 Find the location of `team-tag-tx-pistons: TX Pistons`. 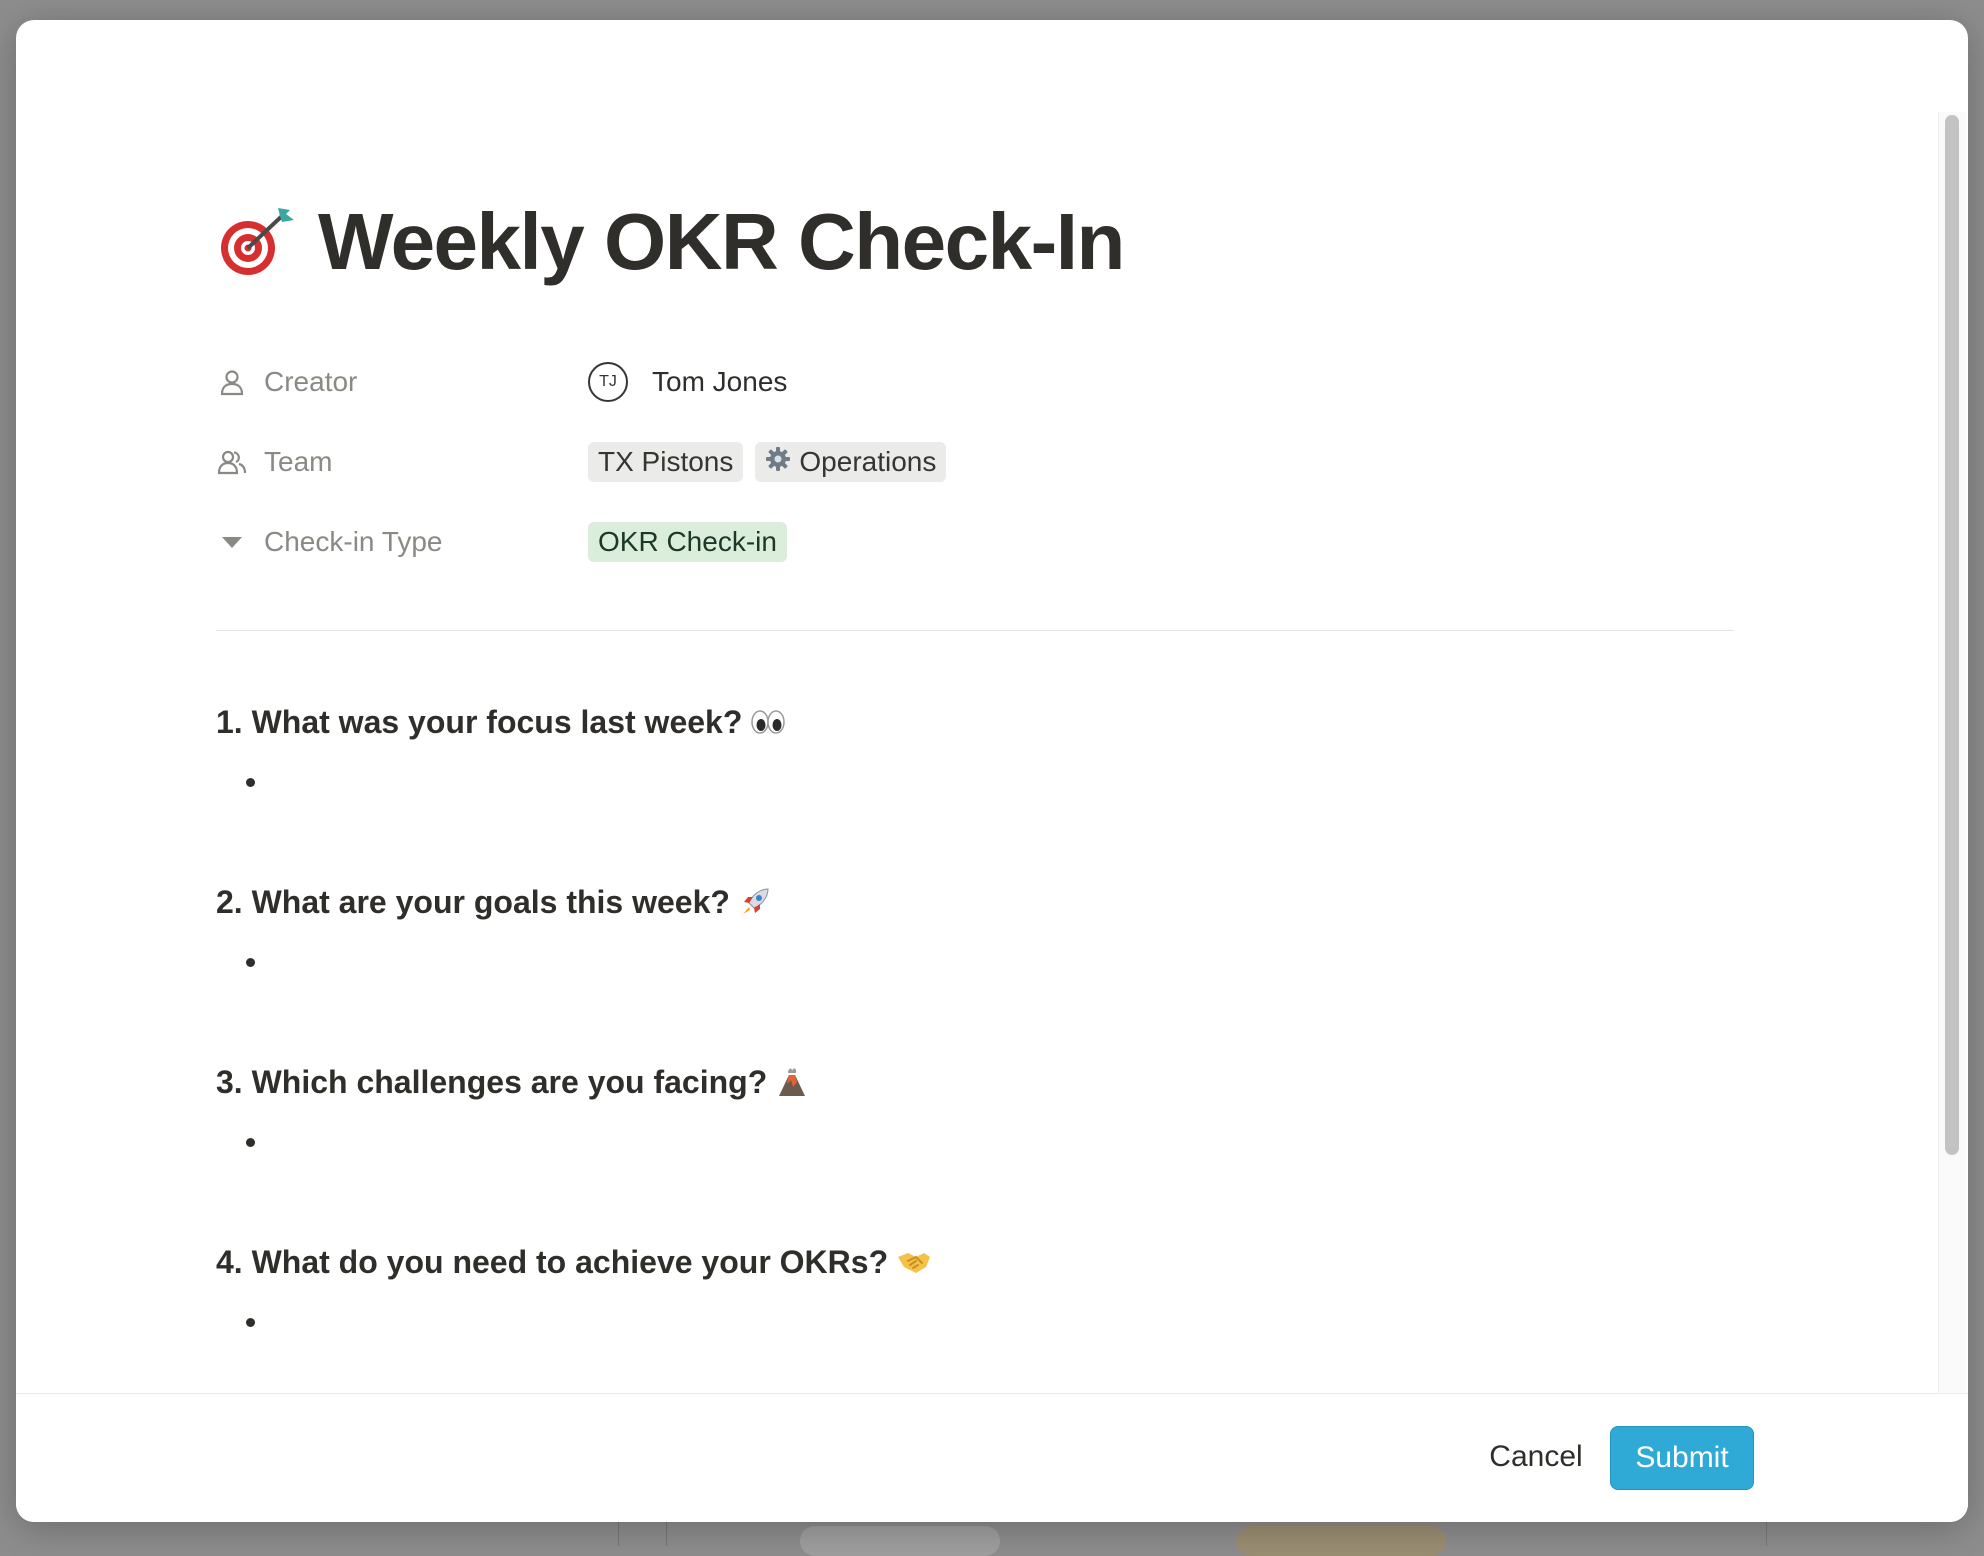

team-tag-tx-pistons: TX Pistons is located at coordinates (666, 462).